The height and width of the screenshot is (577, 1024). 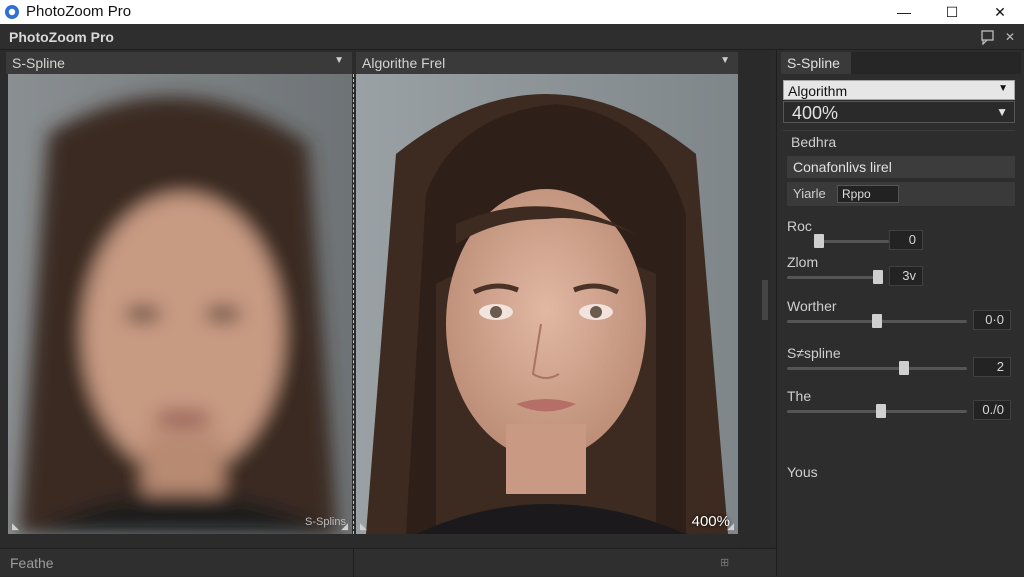 I want to click on left-pane-header: S-Spline ▼, so click(x=179, y=63).